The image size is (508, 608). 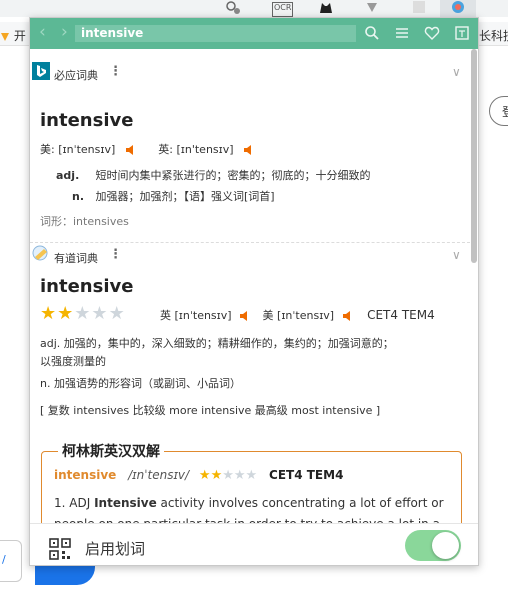 I want to click on bing-definition-adj: adj. 短时间内集中紧张进行的；密集的；彻底的；十分细致的, so click(x=213, y=175).